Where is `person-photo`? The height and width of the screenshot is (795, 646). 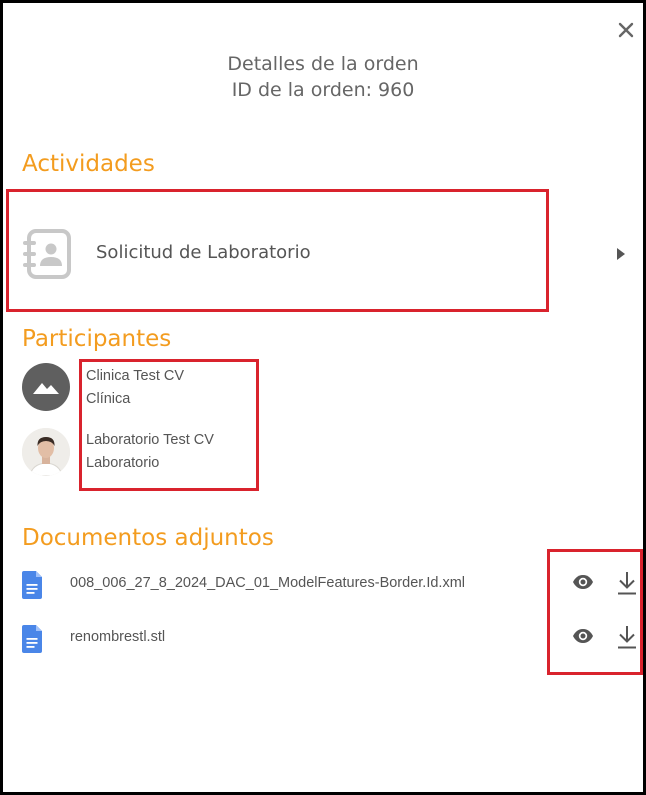 person-photo is located at coordinates (46, 452).